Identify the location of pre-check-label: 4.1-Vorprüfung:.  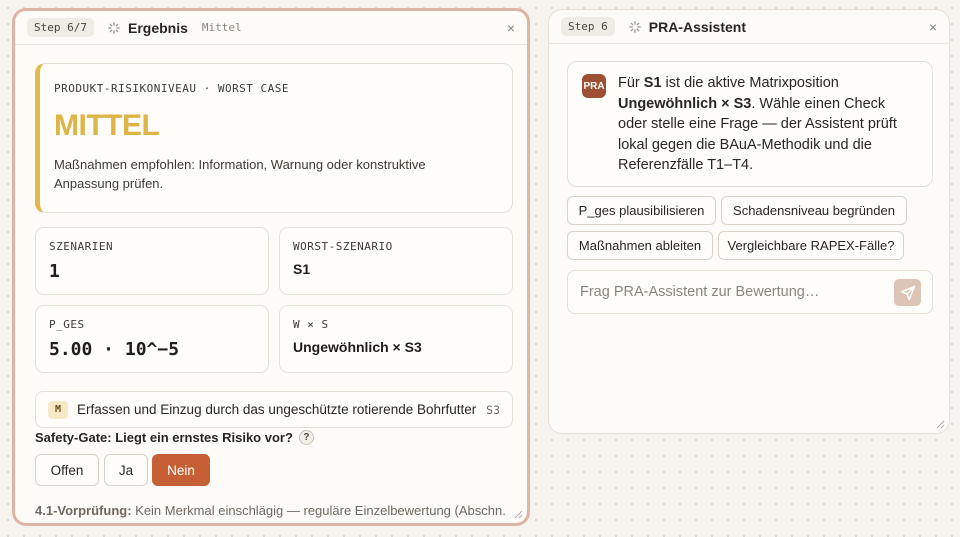
(83, 510).